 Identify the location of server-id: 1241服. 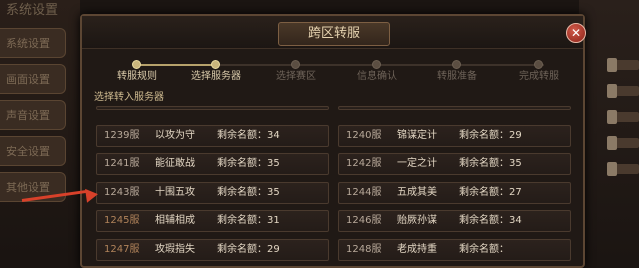
(122, 163).